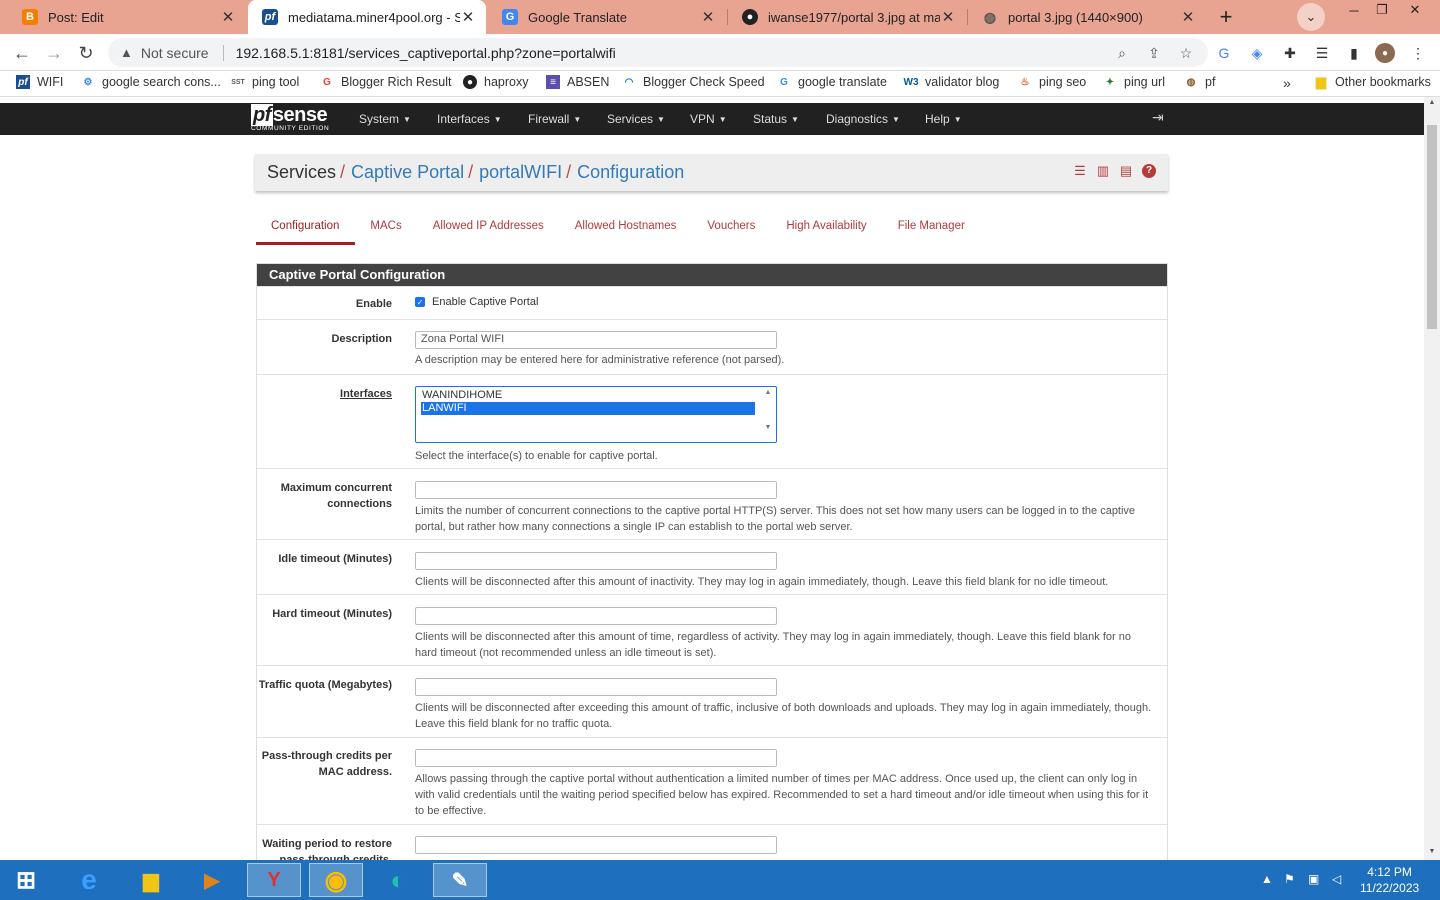  I want to click on back-arrow-icon: ←, so click(22, 53).